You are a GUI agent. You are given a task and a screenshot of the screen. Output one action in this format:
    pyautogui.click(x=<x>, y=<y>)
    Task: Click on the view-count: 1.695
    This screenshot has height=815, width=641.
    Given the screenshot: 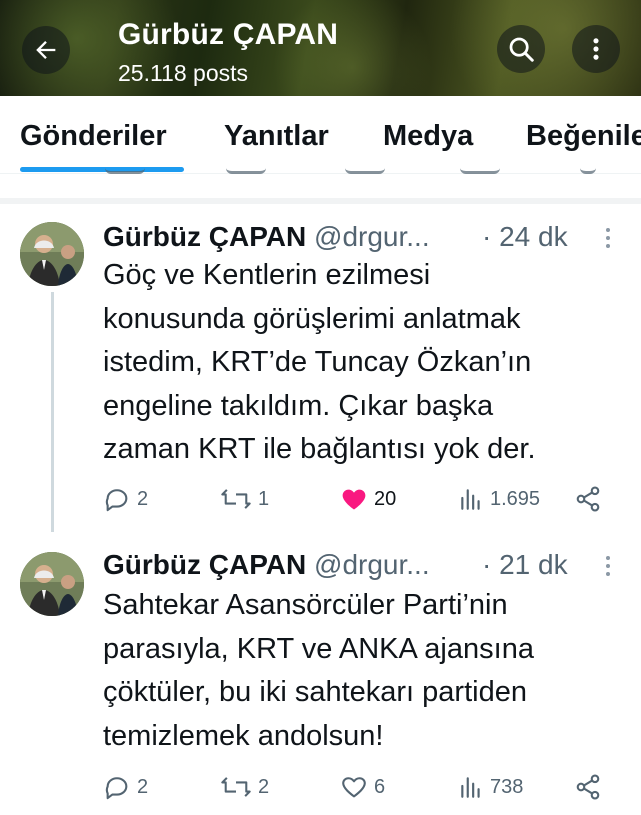 What is the action you would take?
    pyautogui.click(x=515, y=498)
    